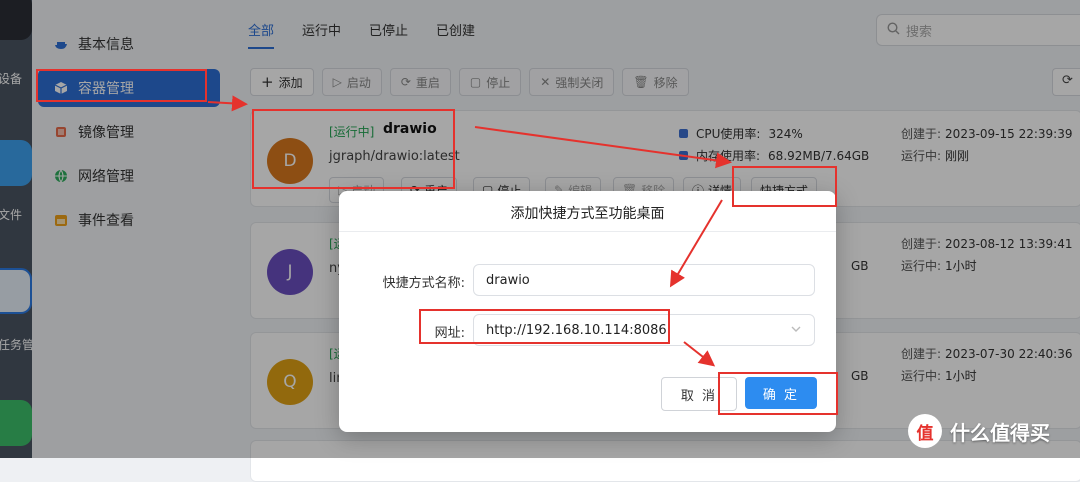 This screenshot has height=482, width=1080. I want to click on watermark: 值 什么值得买, so click(979, 431).